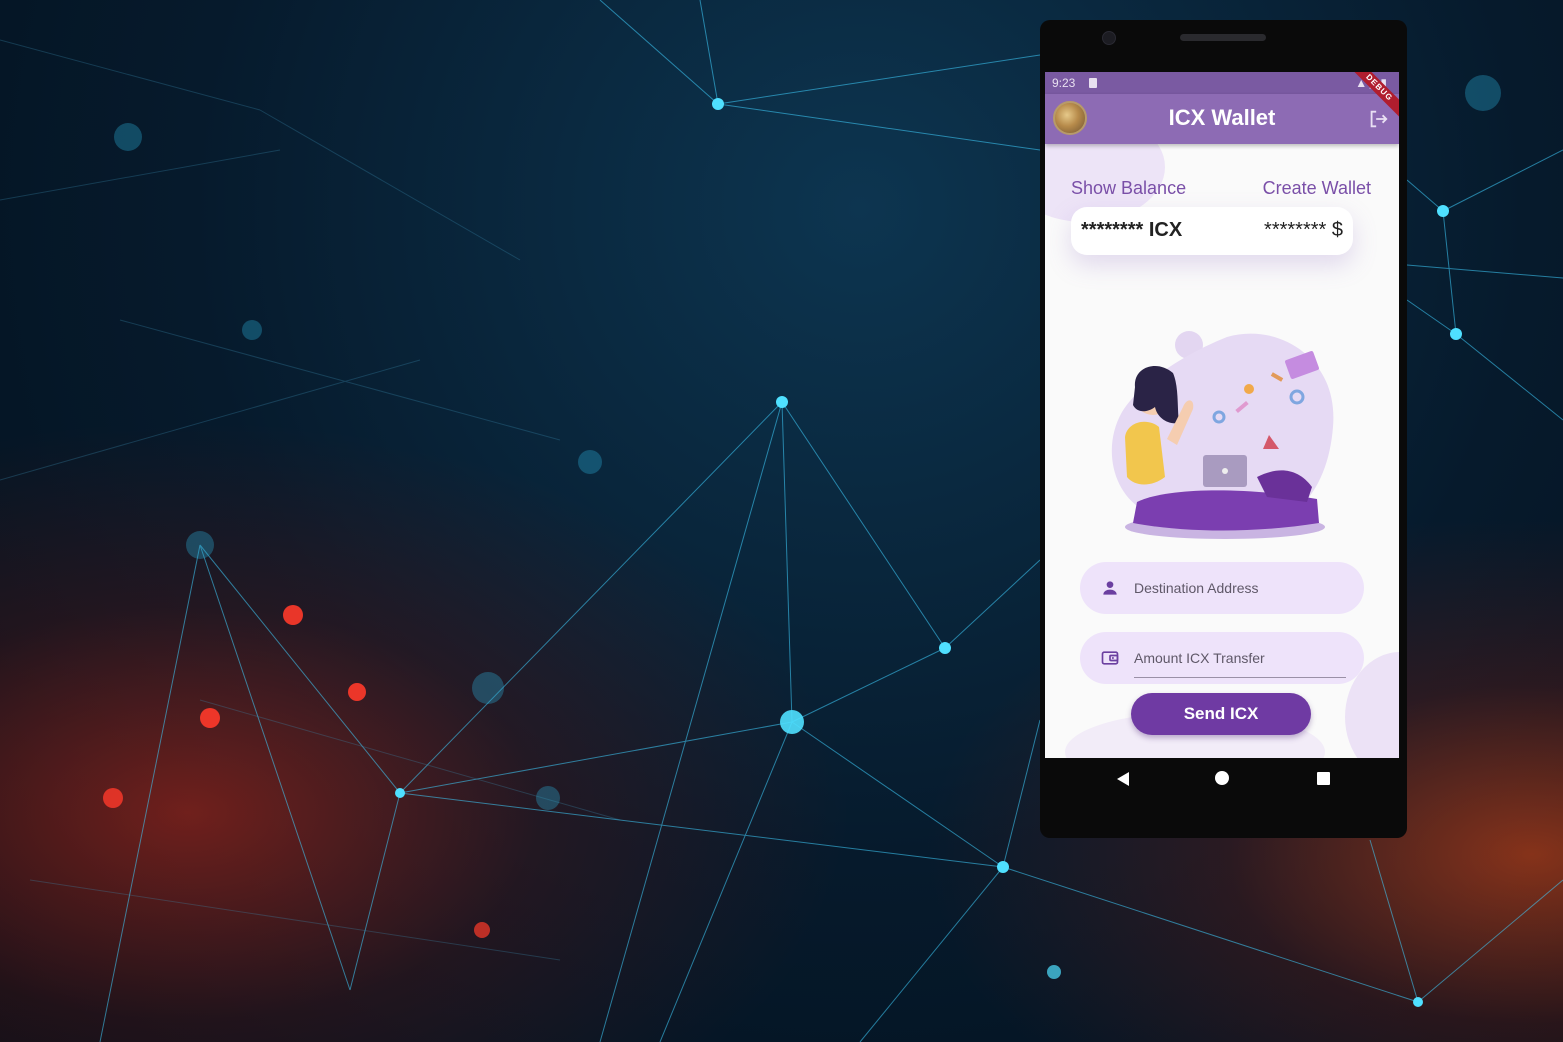 The height and width of the screenshot is (1042, 1563). What do you see at coordinates (1240, 677) in the screenshot?
I see `input-underline` at bounding box center [1240, 677].